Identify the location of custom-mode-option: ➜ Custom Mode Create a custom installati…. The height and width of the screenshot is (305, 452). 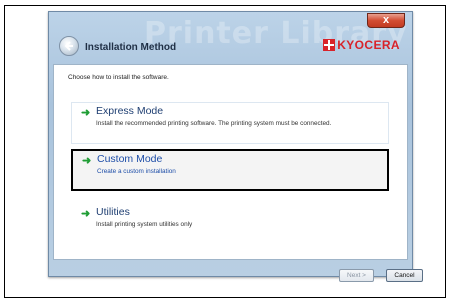
(230, 170).